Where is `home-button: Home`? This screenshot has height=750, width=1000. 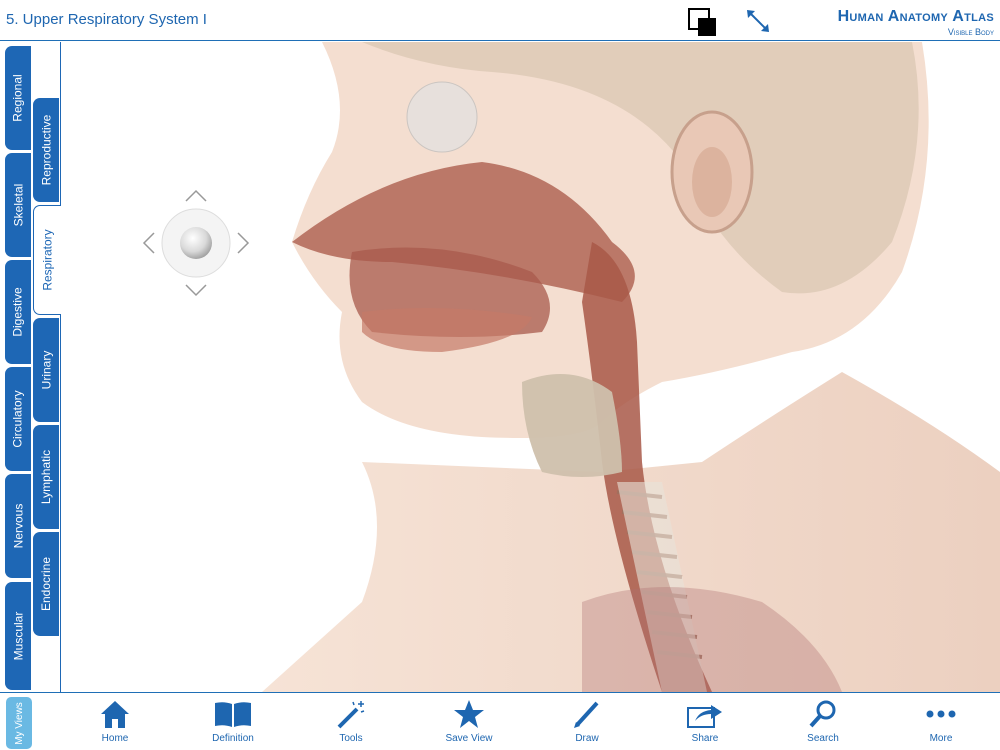 home-button: Home is located at coordinates (115, 724).